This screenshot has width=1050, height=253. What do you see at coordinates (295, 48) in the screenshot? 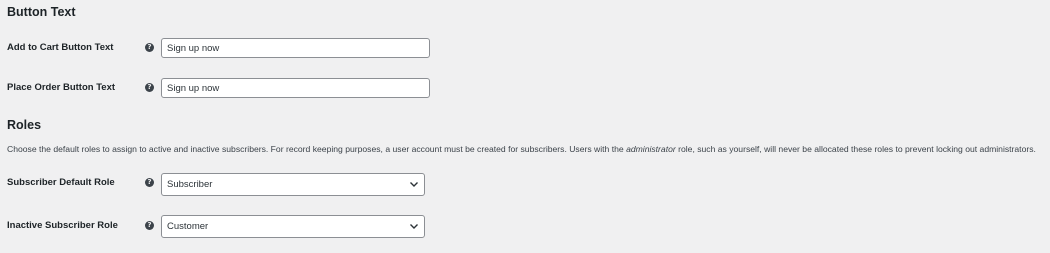
I see `add-to-cart-text-input` at bounding box center [295, 48].